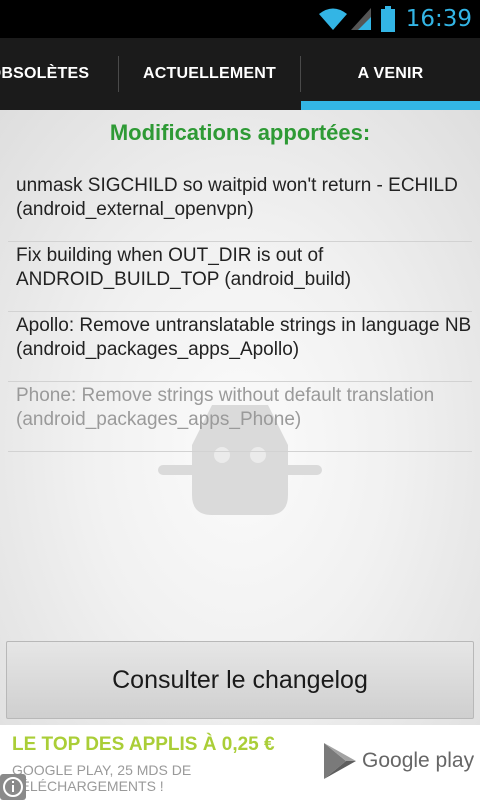  What do you see at coordinates (102, 778) in the screenshot?
I see `ad-subtext: GOOGLE PLAY, 25 MDS DE TÉLÉCHARGEMENTS !` at bounding box center [102, 778].